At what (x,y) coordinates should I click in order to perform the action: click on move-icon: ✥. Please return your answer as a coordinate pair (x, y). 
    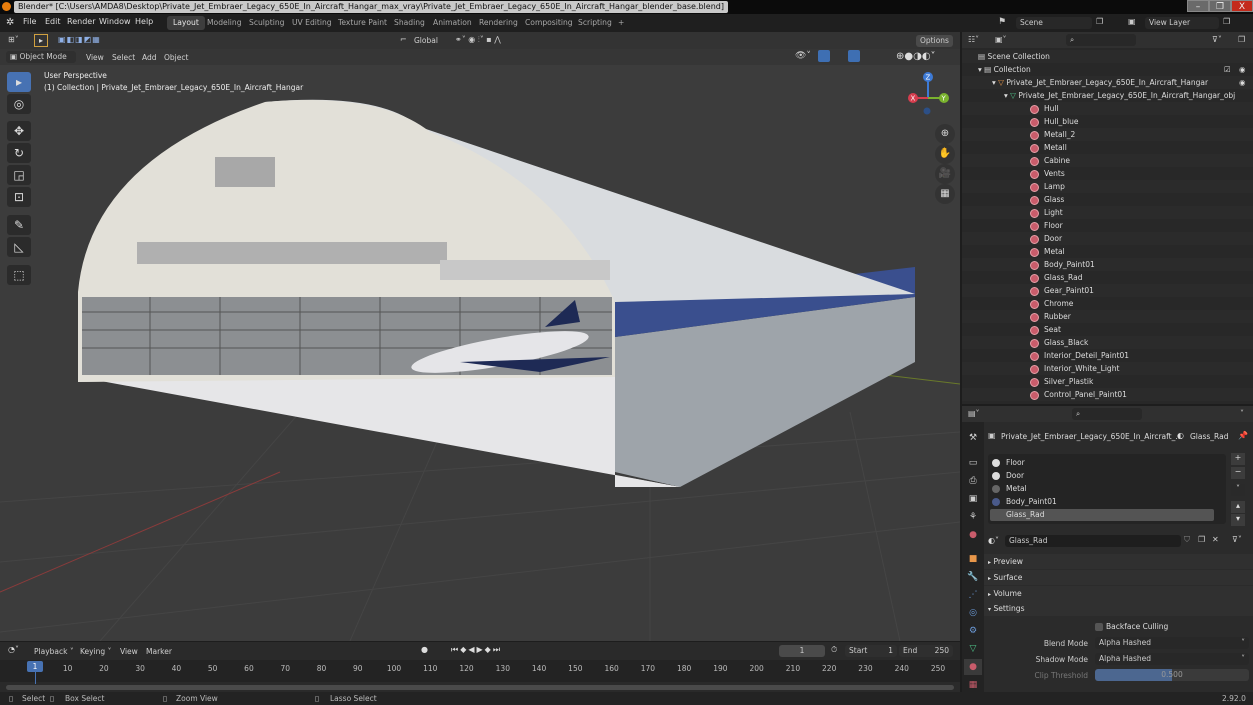
    Looking at the image, I should click on (19, 131).